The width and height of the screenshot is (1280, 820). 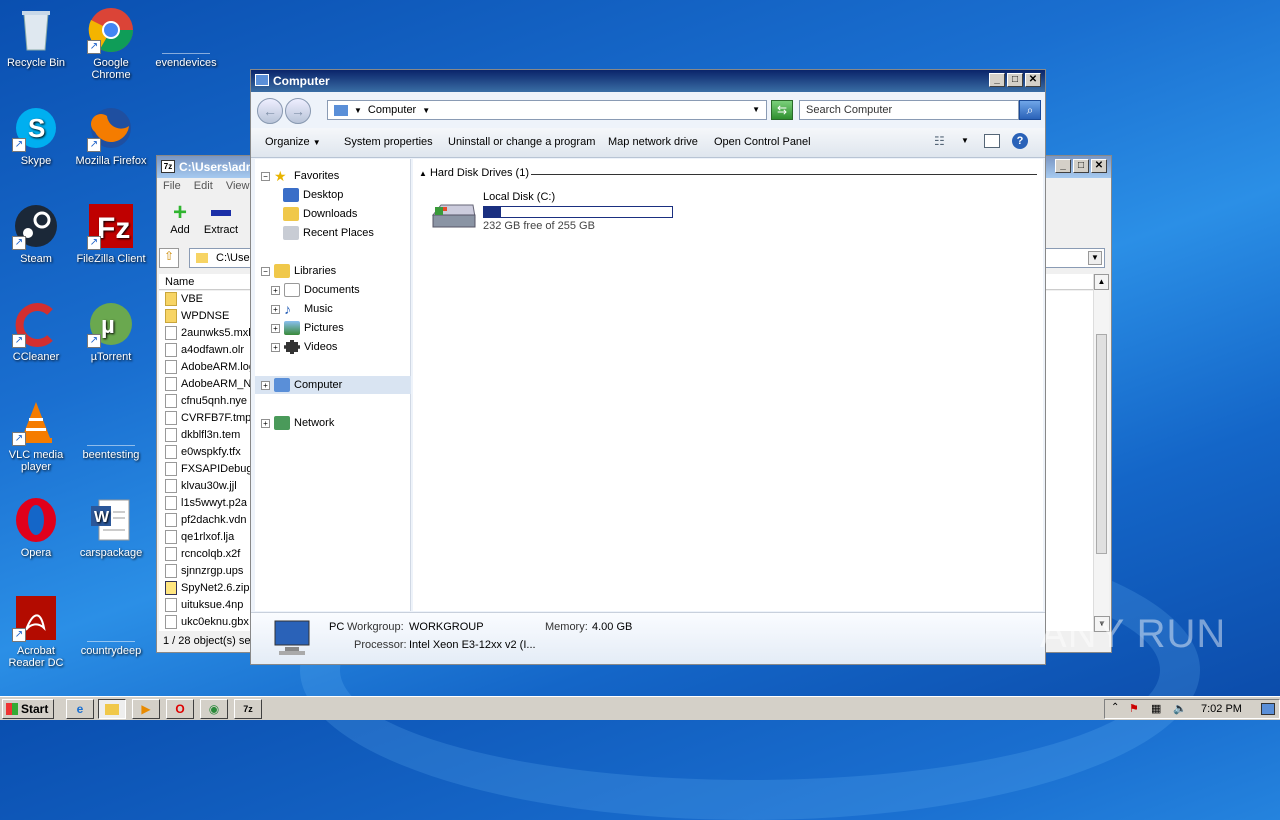 I want to click on breadcrumb-chevron-icon: ▼, so click(x=426, y=110).